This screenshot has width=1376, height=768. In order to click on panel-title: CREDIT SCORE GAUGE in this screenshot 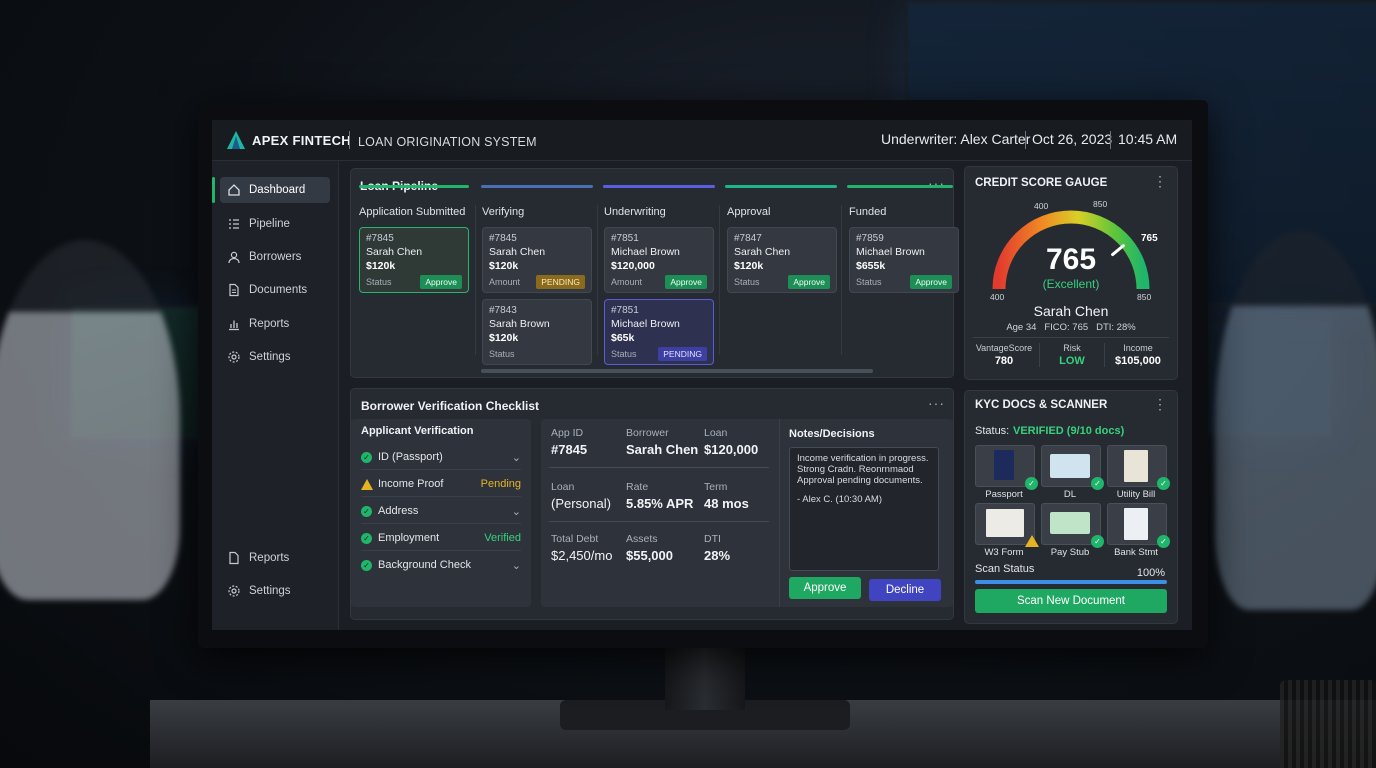, I will do `click(1041, 183)`.